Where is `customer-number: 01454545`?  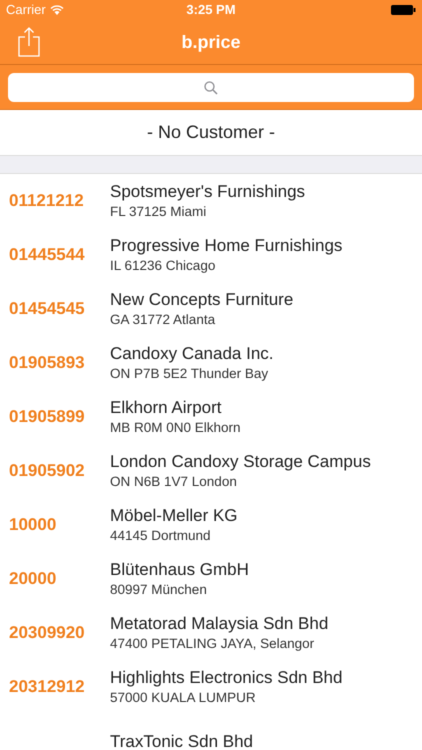 customer-number: 01454545 is located at coordinates (47, 308).